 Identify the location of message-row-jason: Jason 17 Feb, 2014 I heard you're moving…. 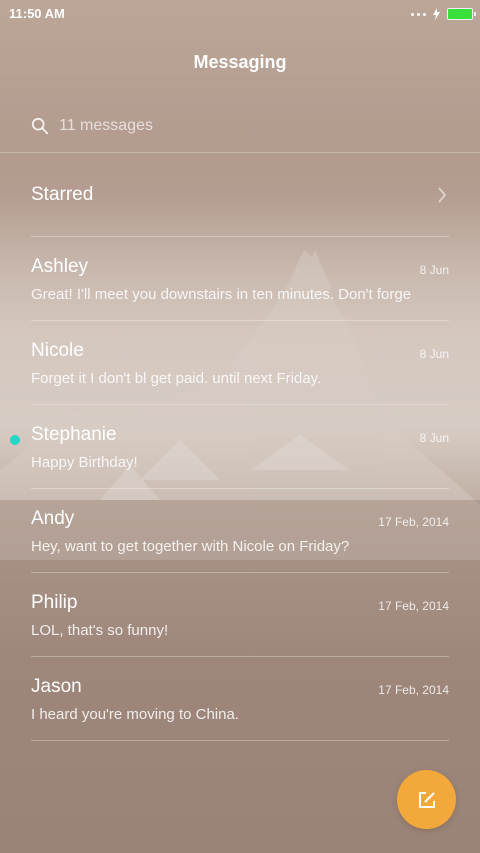
(240, 699).